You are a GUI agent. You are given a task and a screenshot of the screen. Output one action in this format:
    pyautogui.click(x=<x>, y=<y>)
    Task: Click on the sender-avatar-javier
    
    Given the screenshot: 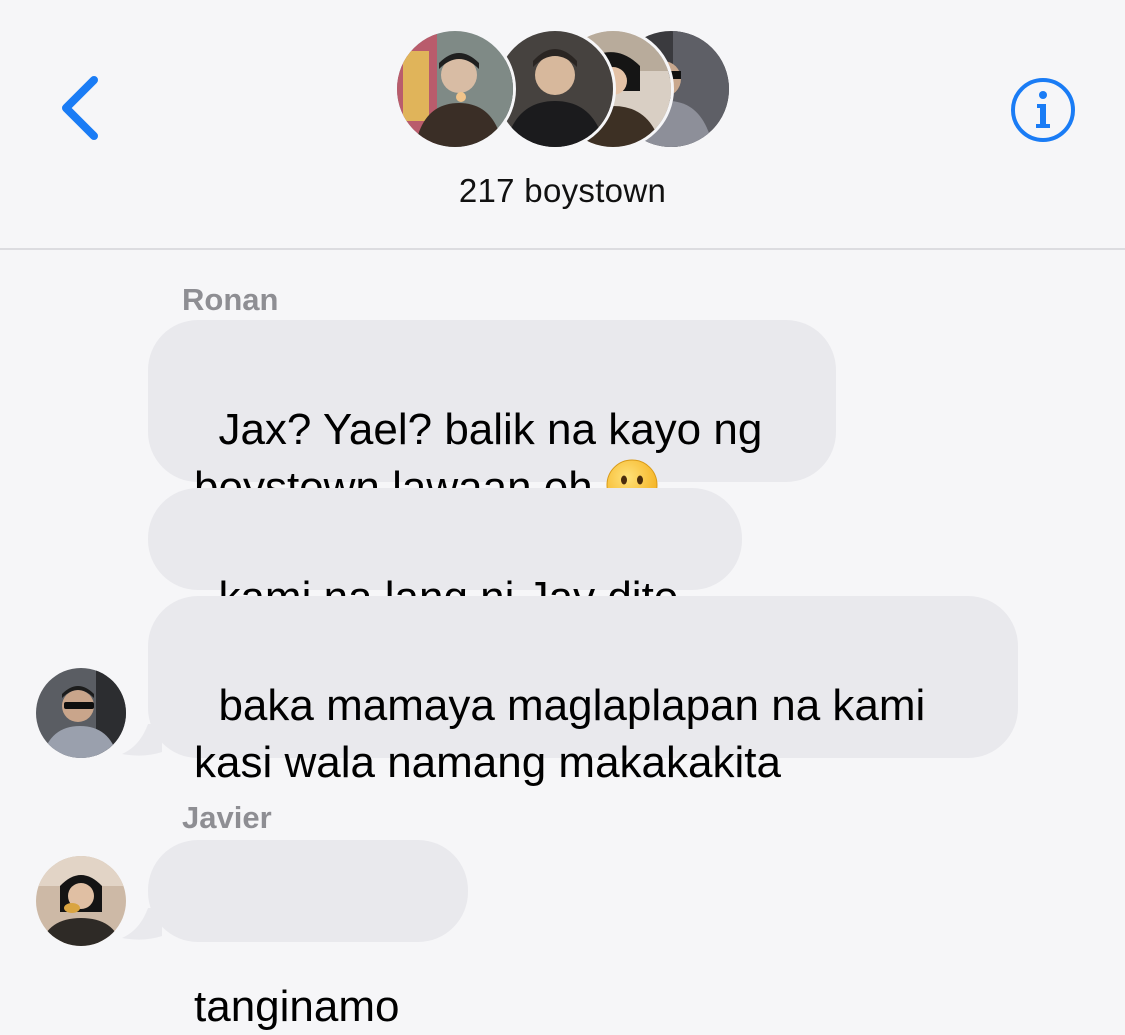 What is the action you would take?
    pyautogui.click(x=81, y=901)
    